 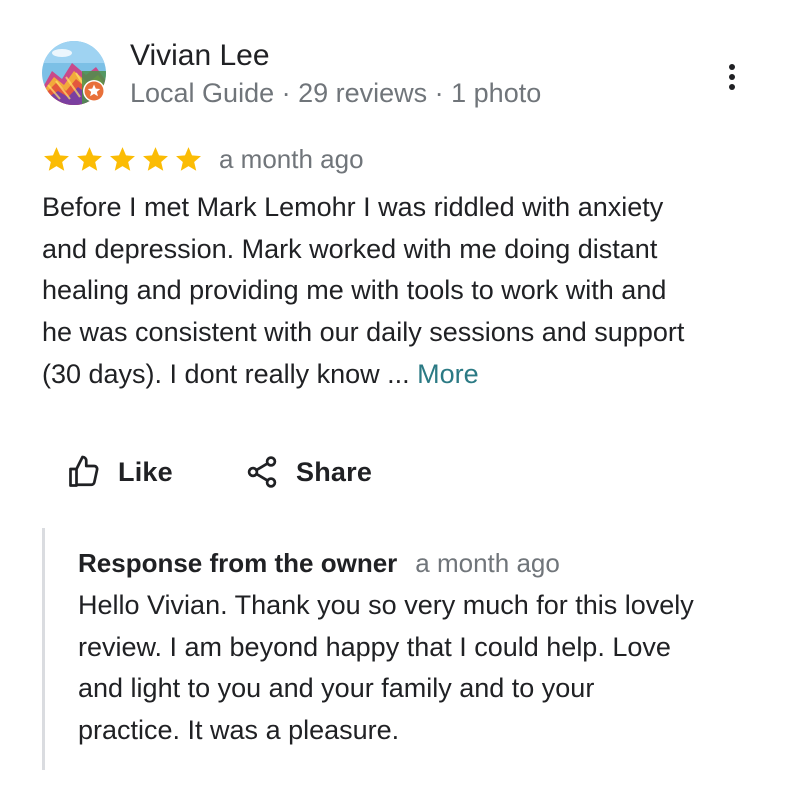 What do you see at coordinates (94, 91) in the screenshot?
I see `local-guide-badge-icon` at bounding box center [94, 91].